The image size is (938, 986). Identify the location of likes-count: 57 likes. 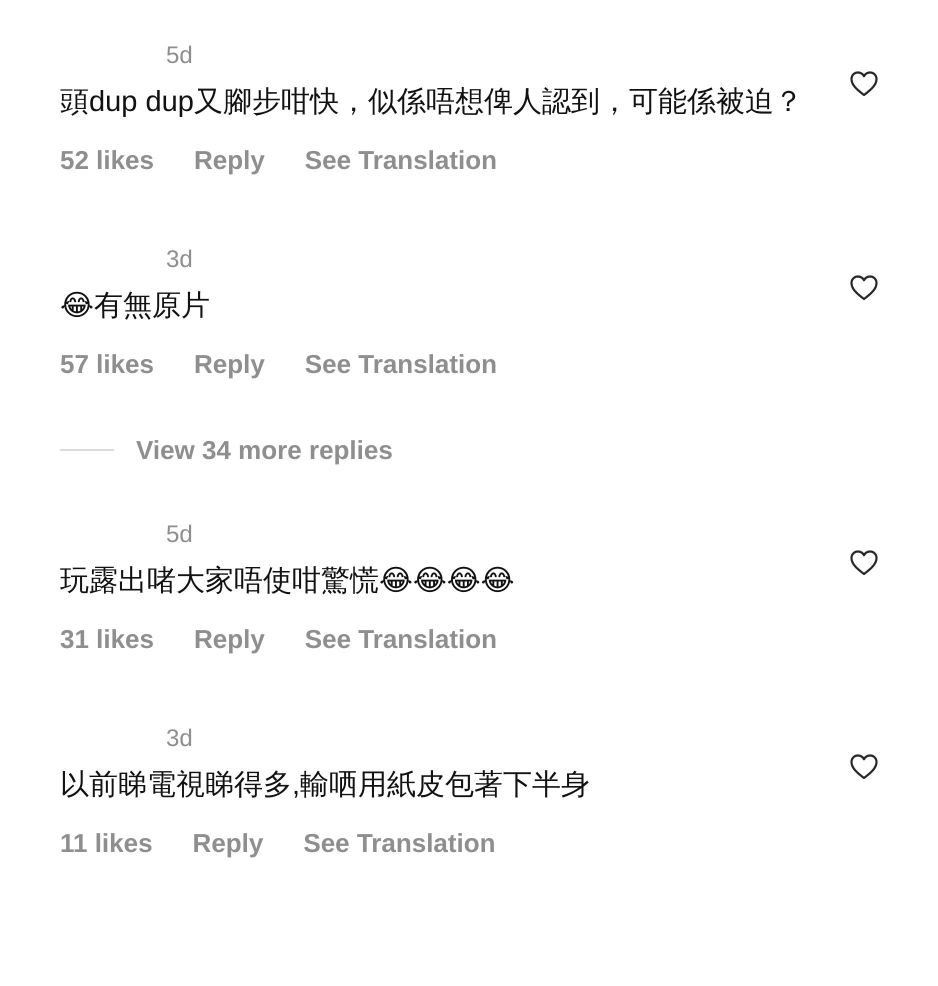
(107, 364).